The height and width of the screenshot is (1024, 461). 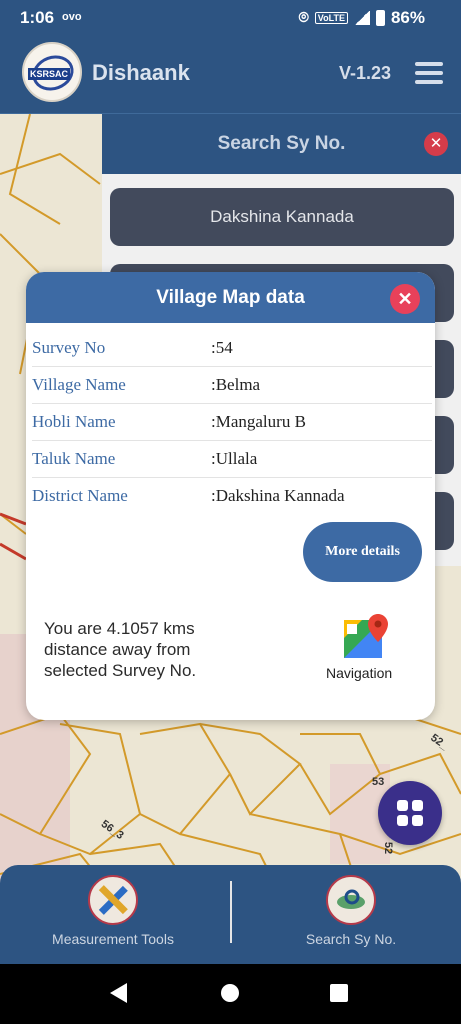 What do you see at coordinates (339, 993) in the screenshot?
I see `recents-icon` at bounding box center [339, 993].